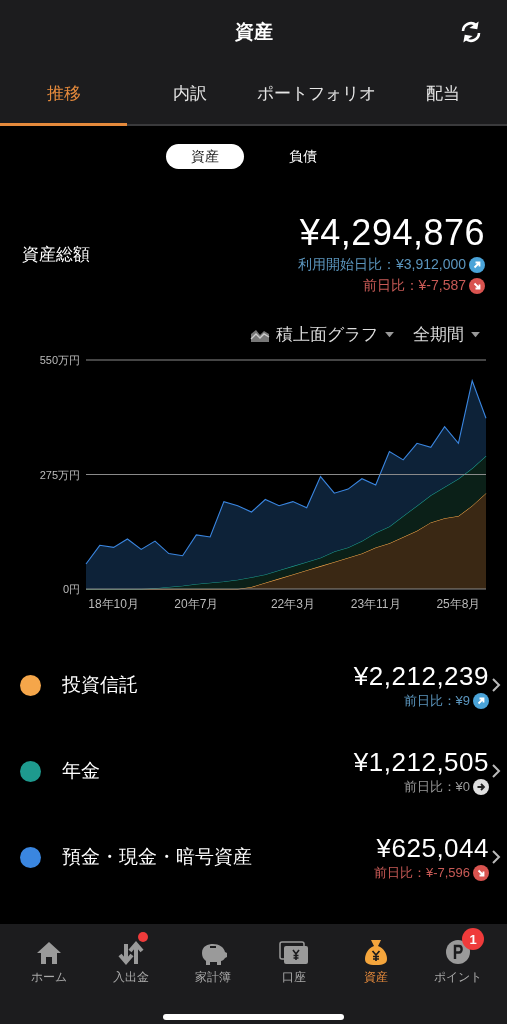 Image resolution: width=507 pixels, height=1024 pixels. Describe the element at coordinates (63, 95) in the screenshot. I see `tab: 推移` at that location.